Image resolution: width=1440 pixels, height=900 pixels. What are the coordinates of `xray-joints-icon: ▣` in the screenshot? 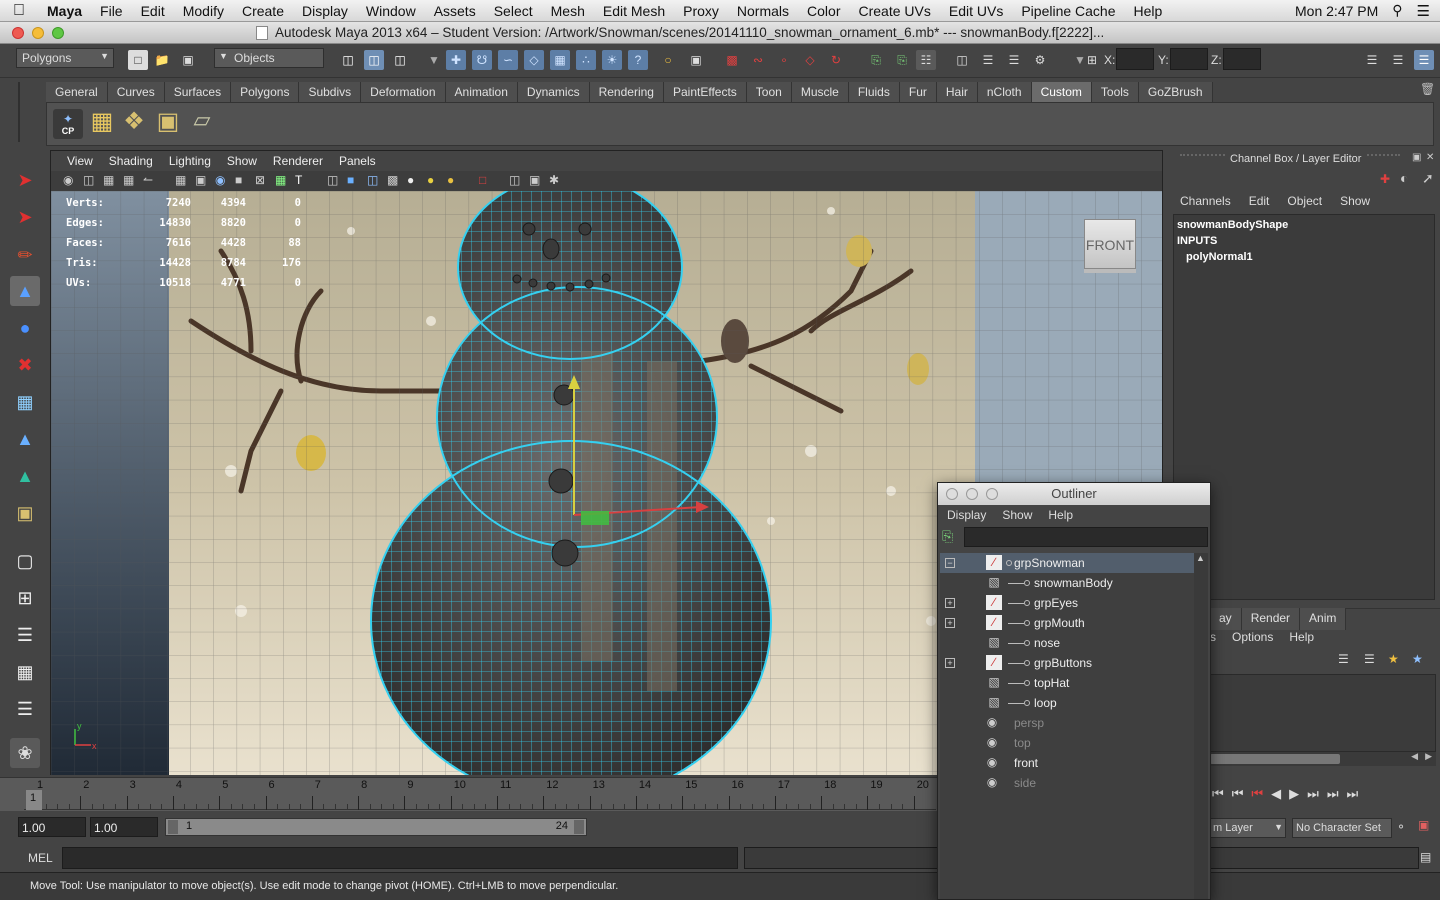 It's located at (534, 180).